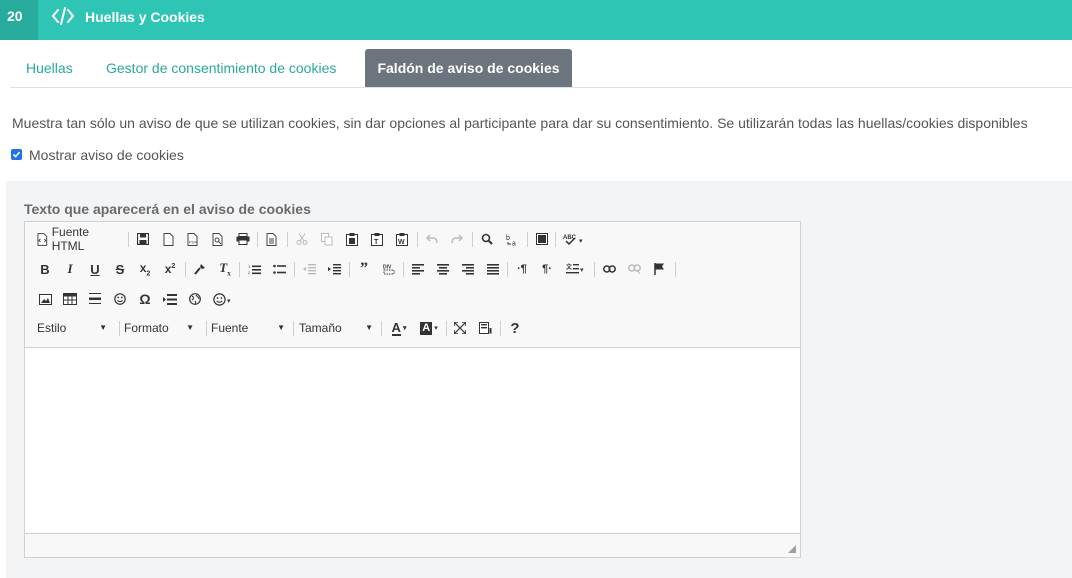 This screenshot has width=1072, height=578. Describe the element at coordinates (249, 272) in the screenshot. I see `svg-text: 2` at that location.